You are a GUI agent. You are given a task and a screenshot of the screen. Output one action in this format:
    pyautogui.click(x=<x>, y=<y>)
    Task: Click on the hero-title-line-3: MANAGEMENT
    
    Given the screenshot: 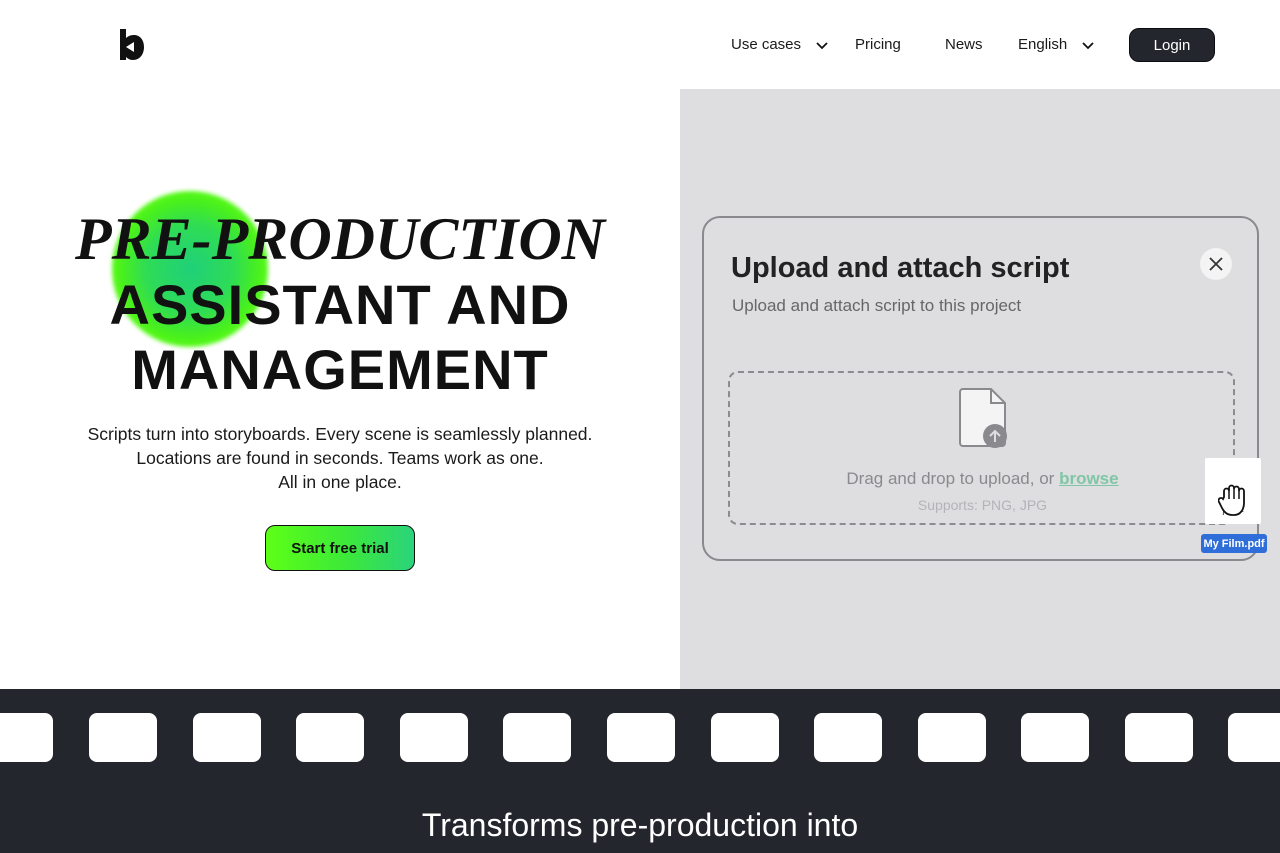 What is the action you would take?
    pyautogui.click(x=340, y=369)
    